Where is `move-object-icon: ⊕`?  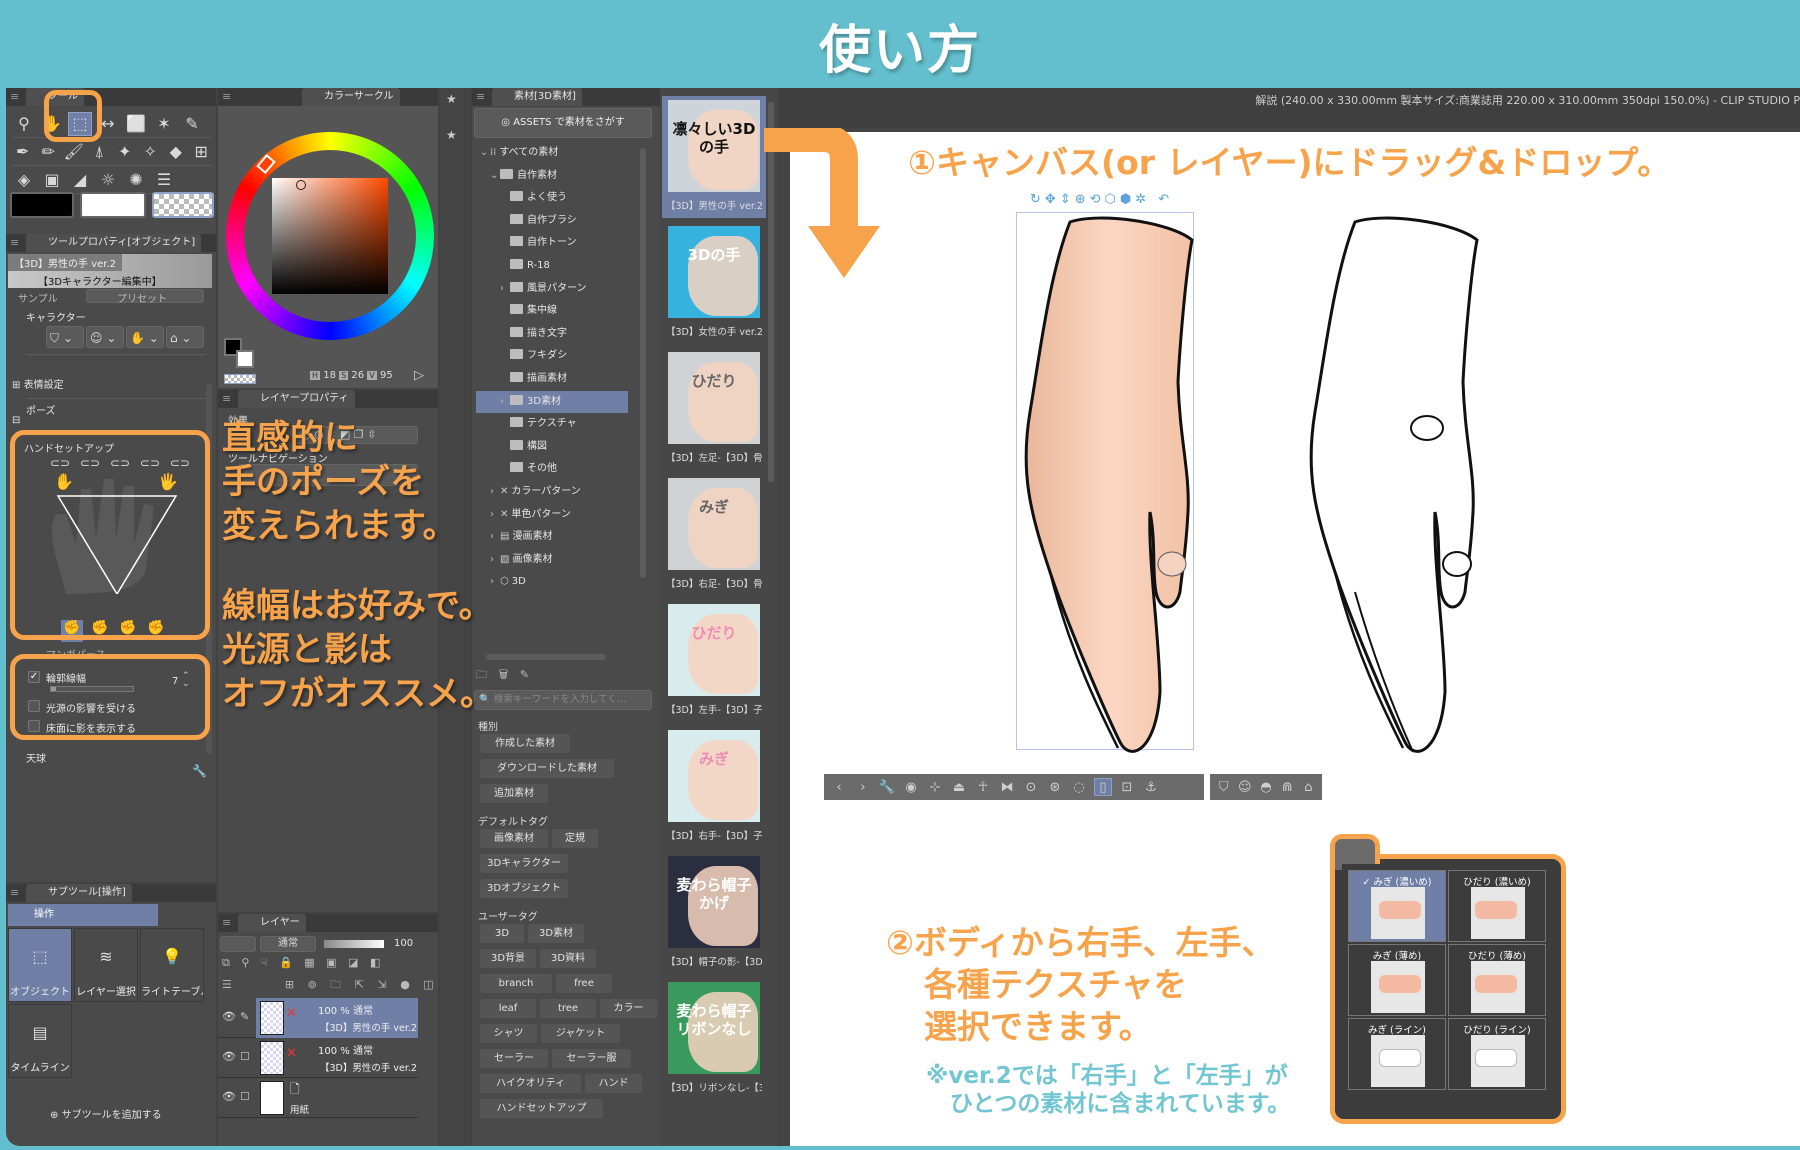 move-object-icon: ⊕ is located at coordinates (1082, 199).